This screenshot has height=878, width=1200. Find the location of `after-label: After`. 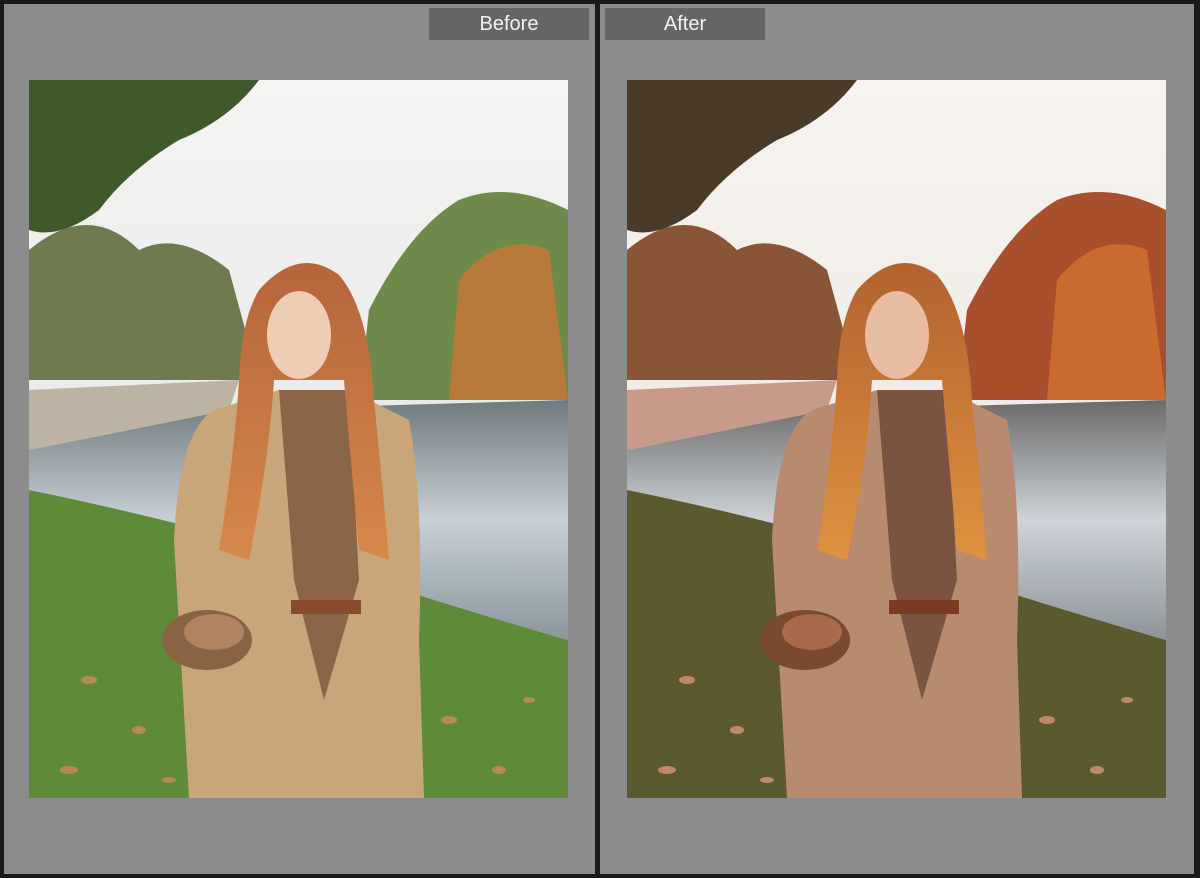

after-label: After is located at coordinates (685, 24).